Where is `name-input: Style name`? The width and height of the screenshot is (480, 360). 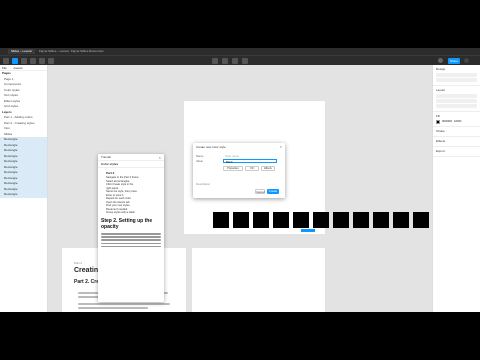 name-input: Style name is located at coordinates (250, 156).